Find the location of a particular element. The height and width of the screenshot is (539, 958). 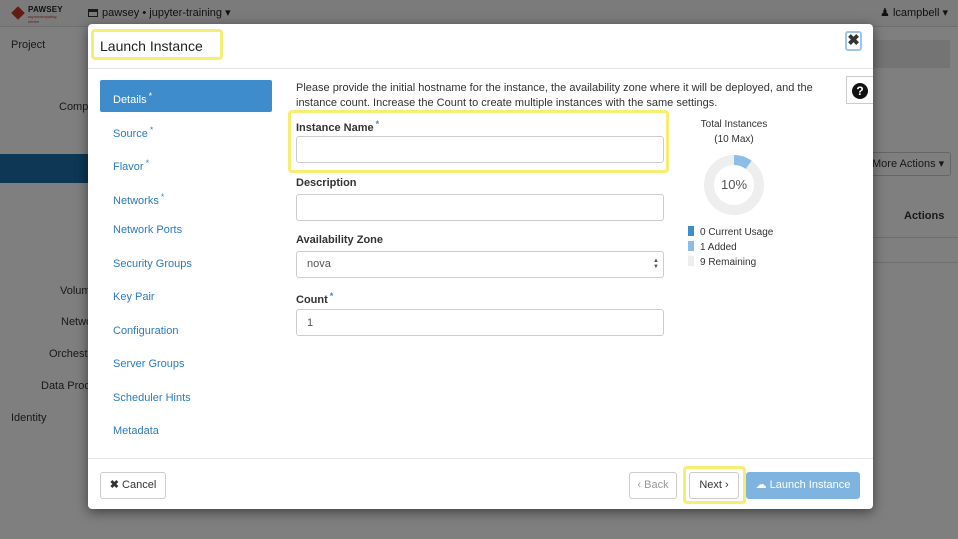

launch-instance-button: ☁ Launch Instance is located at coordinates (803, 485).